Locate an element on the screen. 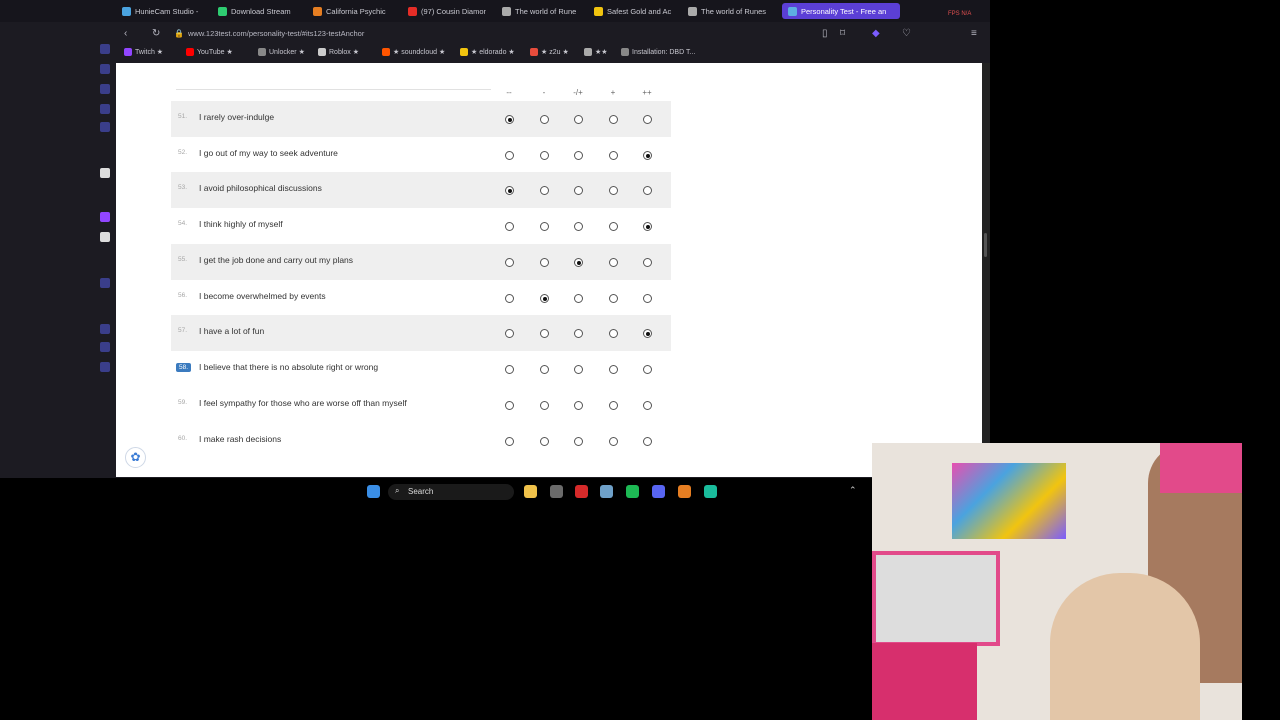  bookmark-item: Roblox ★ is located at coordinates (338, 52).